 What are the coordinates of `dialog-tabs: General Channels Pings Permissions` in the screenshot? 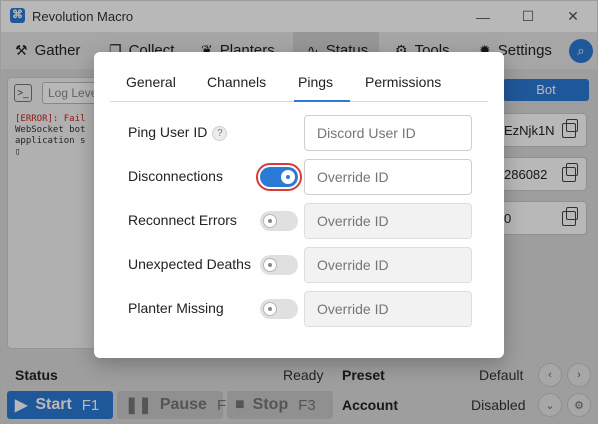 It's located at (299, 84).